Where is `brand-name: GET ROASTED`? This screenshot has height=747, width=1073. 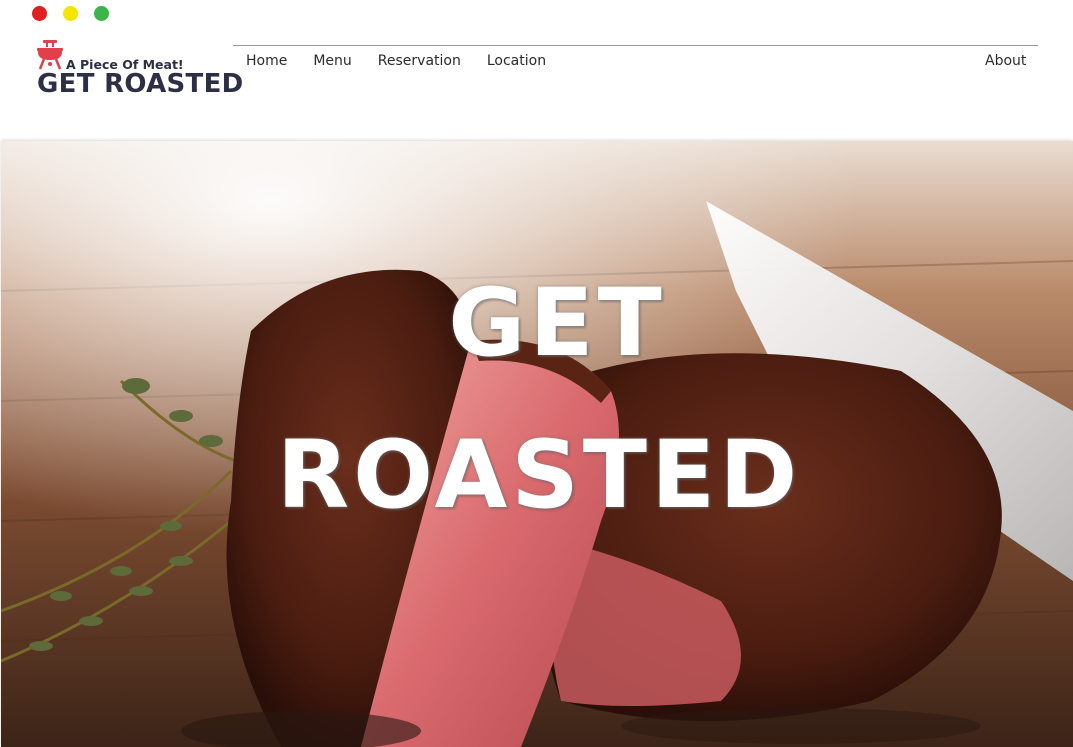 brand-name: GET ROASTED is located at coordinates (140, 84).